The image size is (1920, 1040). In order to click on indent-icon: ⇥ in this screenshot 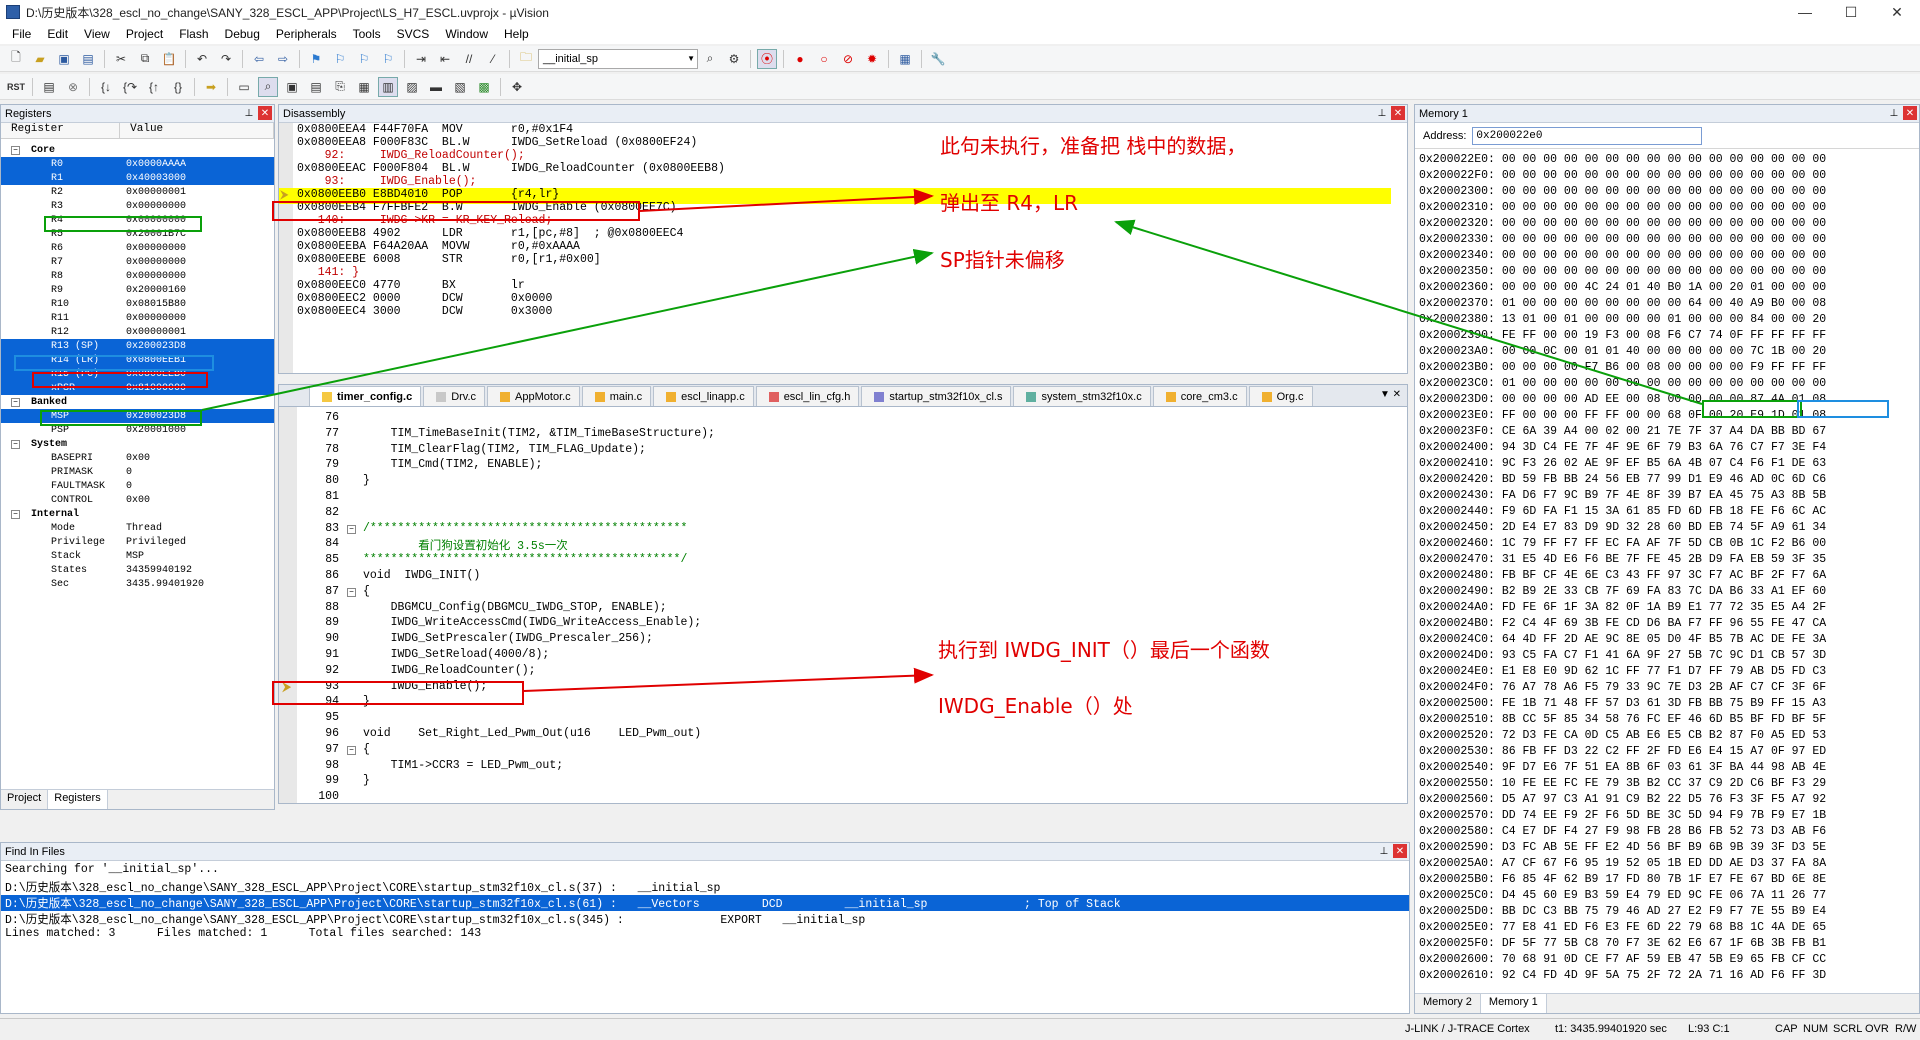, I will do `click(421, 59)`.